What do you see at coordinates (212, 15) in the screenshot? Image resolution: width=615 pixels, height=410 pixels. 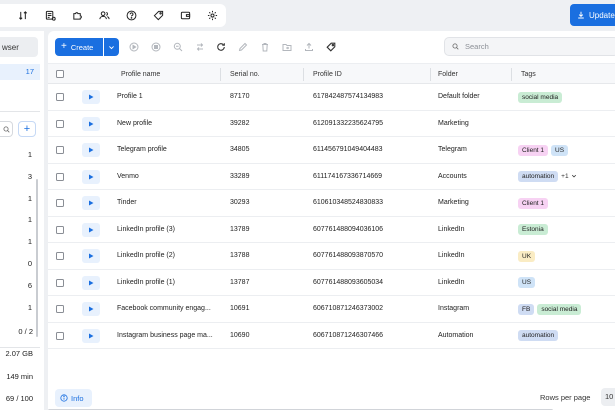 I see `gear-icon` at bounding box center [212, 15].